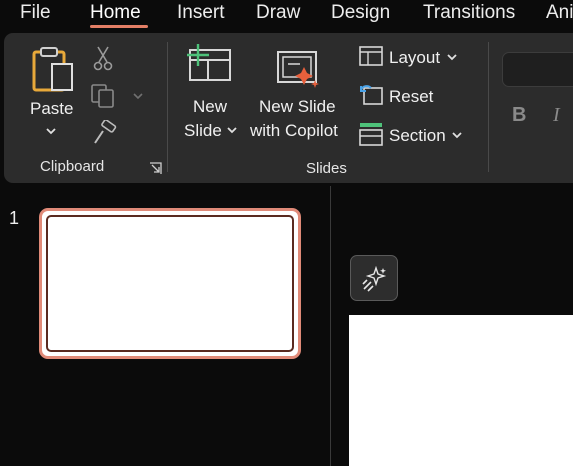  Describe the element at coordinates (103, 58) in the screenshot. I see `cut-icon` at that location.